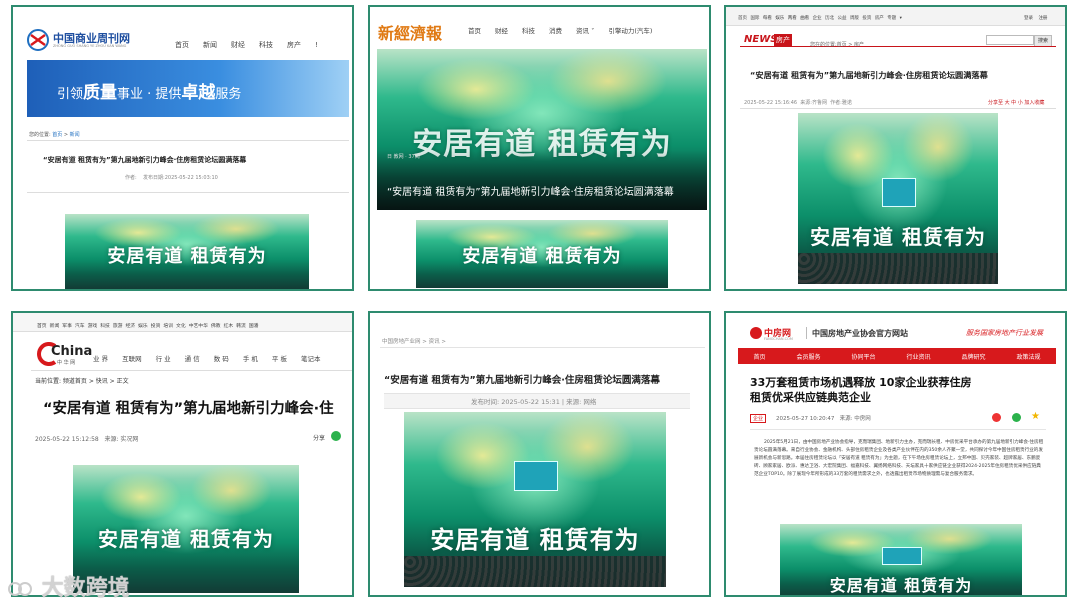 This screenshot has width=1080, height=608. What do you see at coordinates (410, 32) in the screenshot?
I see `site-logo-text: 新經濟報` at bounding box center [410, 32].